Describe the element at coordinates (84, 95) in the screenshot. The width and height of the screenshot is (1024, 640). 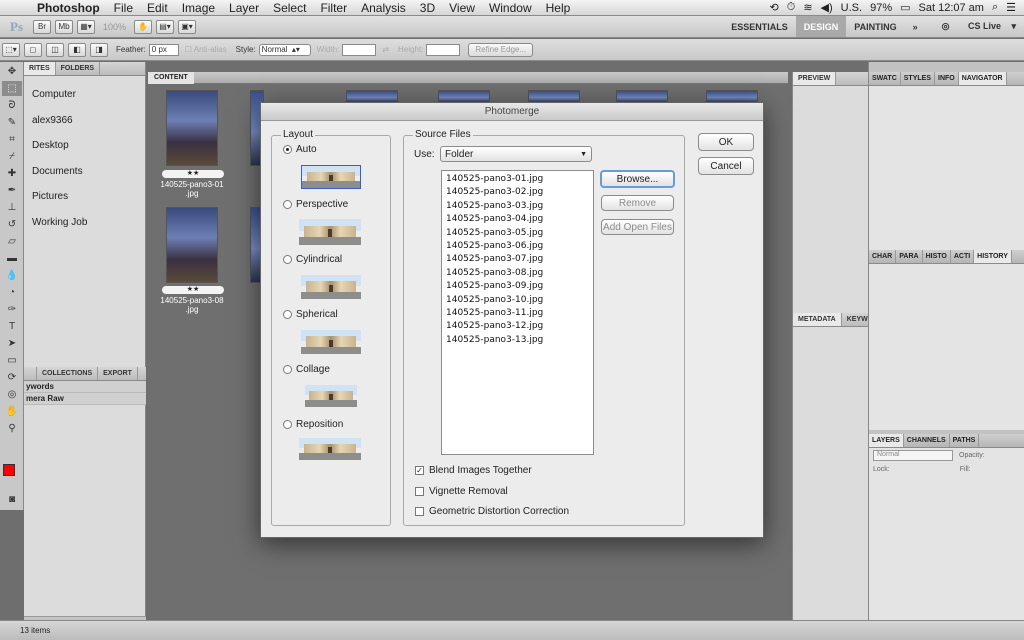
I see `favorite-computer: Computer` at that location.